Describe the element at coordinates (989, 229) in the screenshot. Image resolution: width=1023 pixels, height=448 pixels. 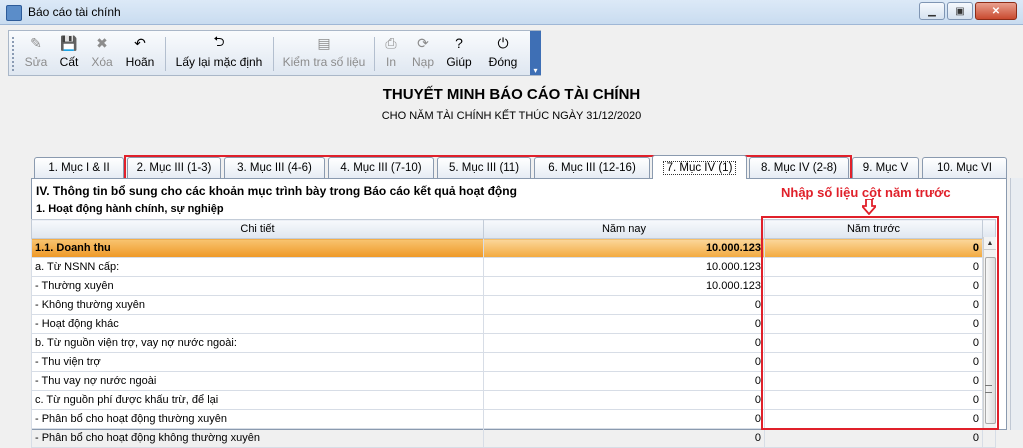
I see `column-header-spacer` at that location.